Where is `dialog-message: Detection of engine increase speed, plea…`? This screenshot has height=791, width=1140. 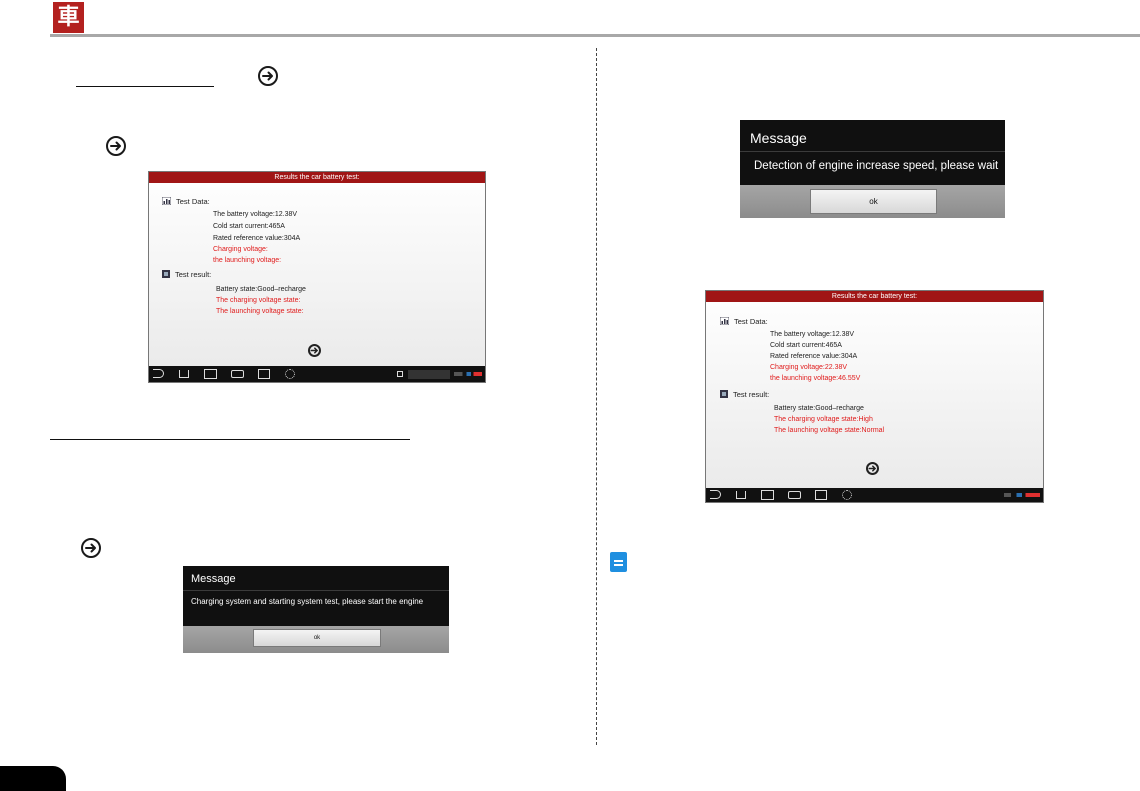
dialog-message: Detection of engine increase speed, plea… is located at coordinates (876, 166).